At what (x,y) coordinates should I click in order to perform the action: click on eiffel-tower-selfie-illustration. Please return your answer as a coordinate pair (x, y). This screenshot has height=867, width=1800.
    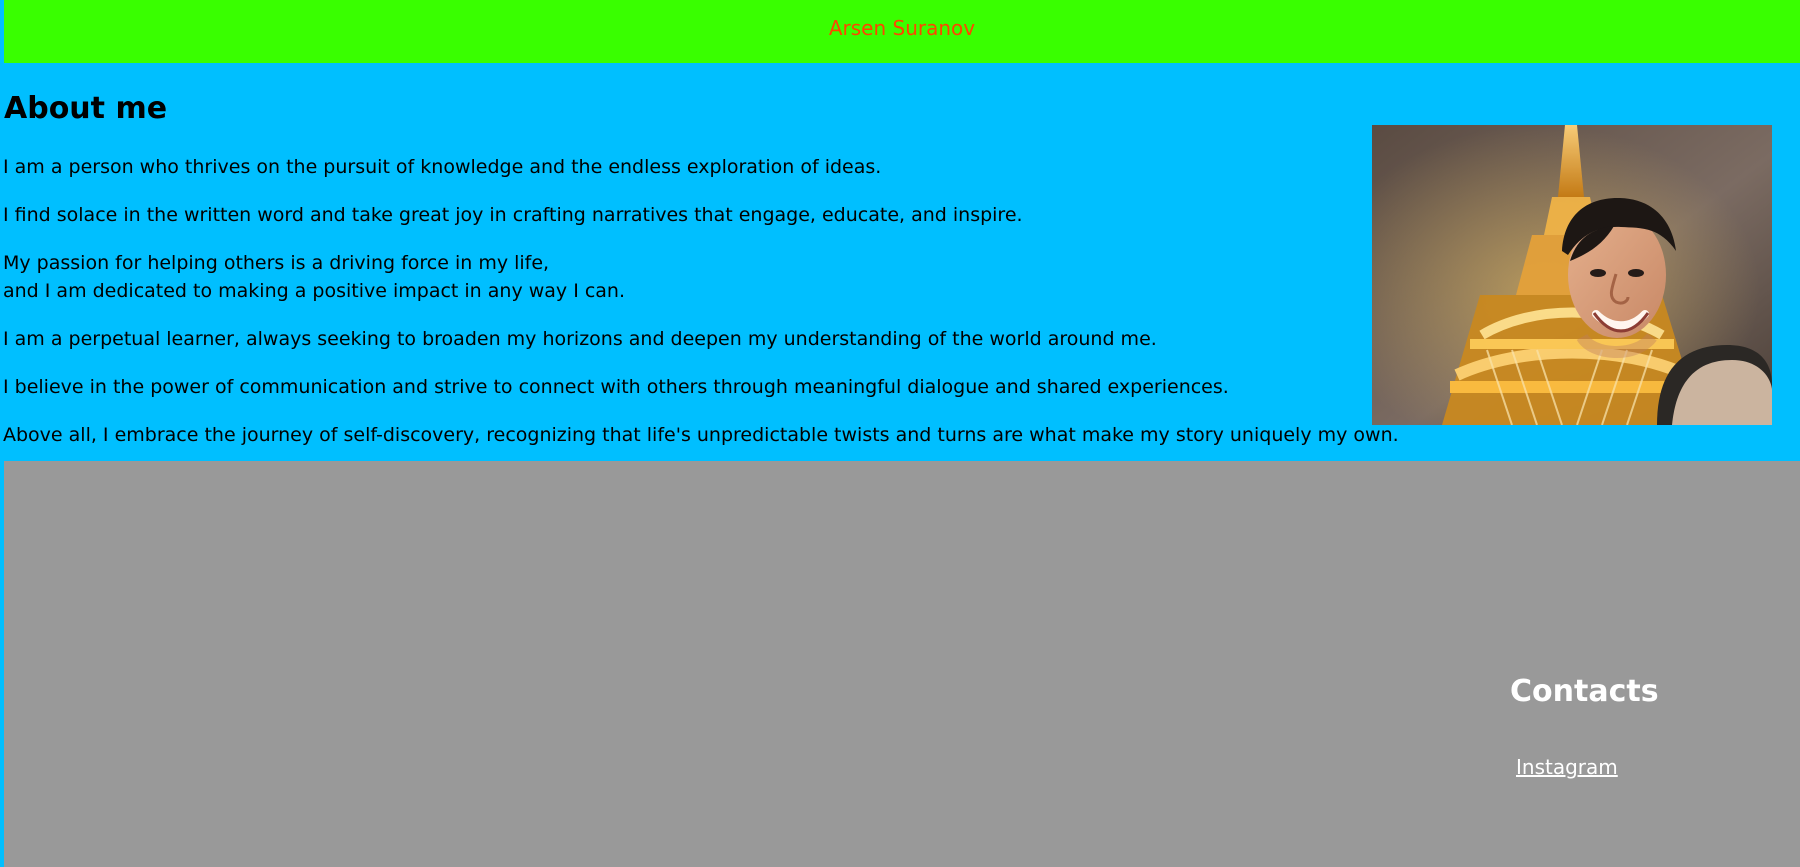
    Looking at the image, I should click on (1572, 275).